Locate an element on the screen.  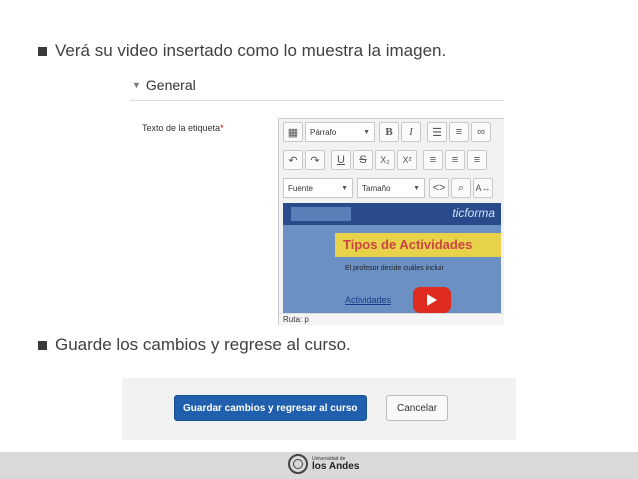
font-select-label: Fuente is located at coordinates (300, 188).